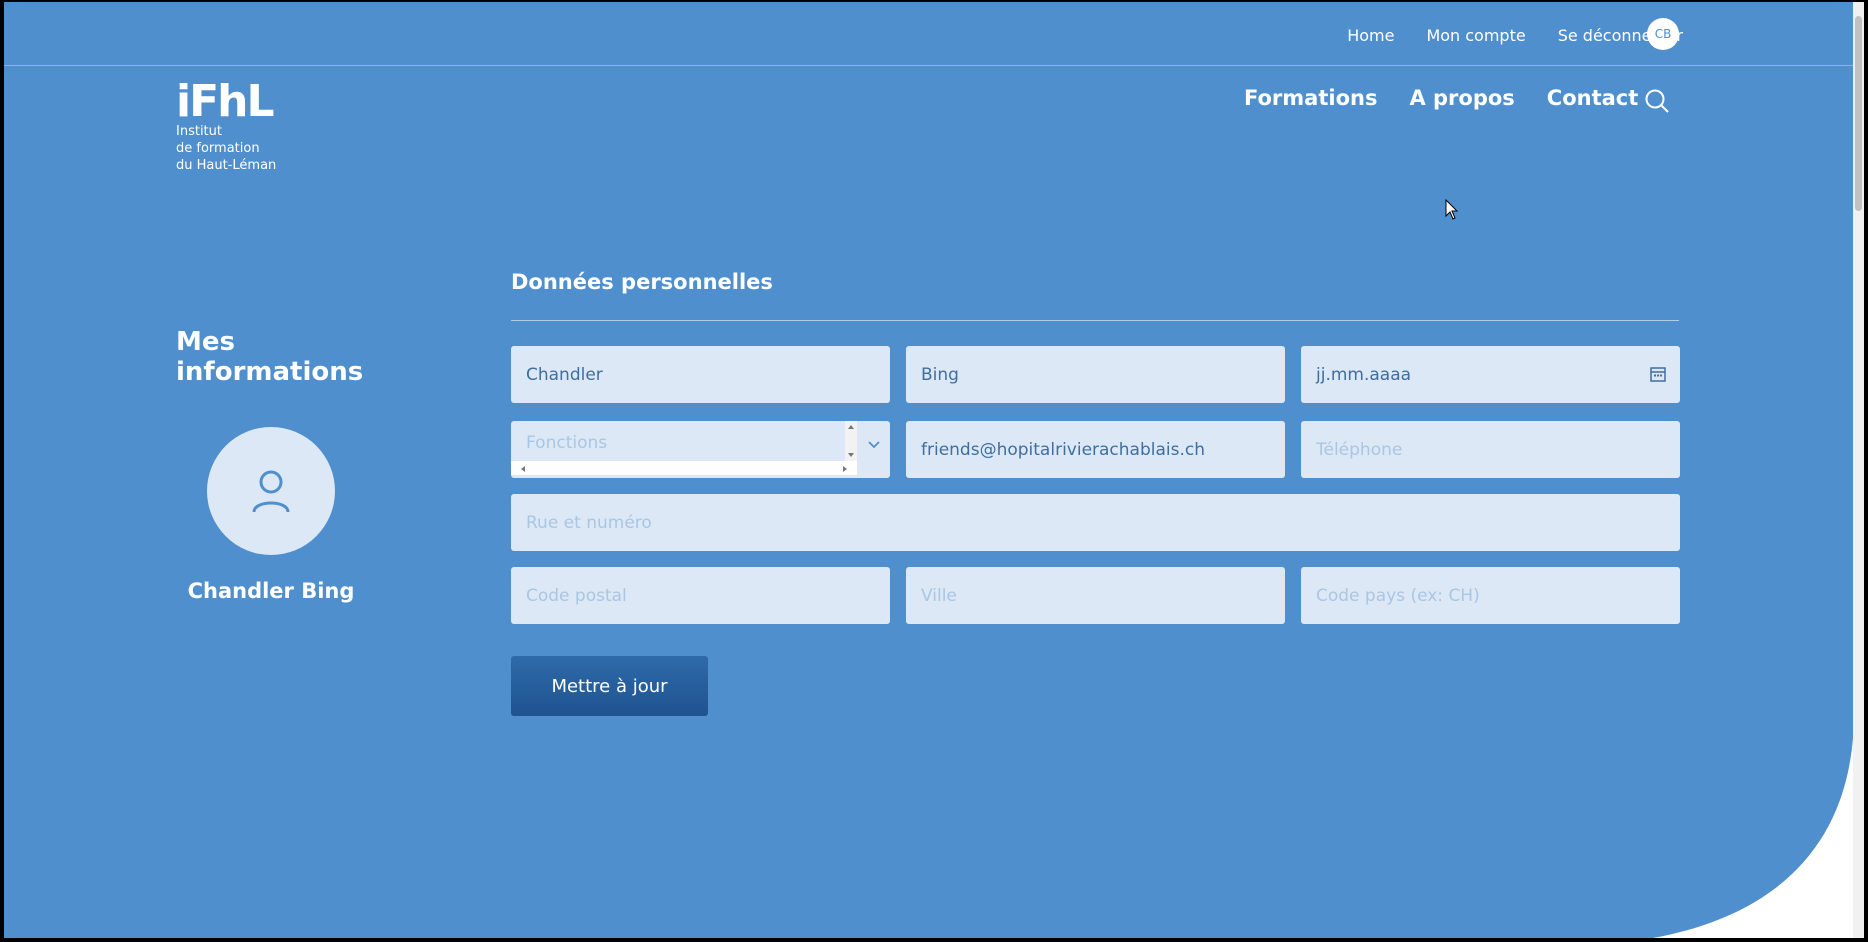 The width and height of the screenshot is (1868, 942). I want to click on phone-placeholder: Téléphone, so click(1359, 449).